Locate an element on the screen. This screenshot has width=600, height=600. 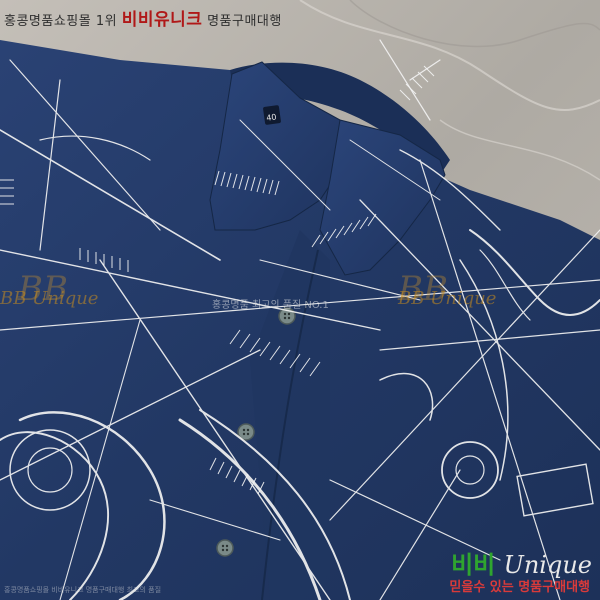
watermark-middle-left: BB Unique is located at coordinates (49, 298).